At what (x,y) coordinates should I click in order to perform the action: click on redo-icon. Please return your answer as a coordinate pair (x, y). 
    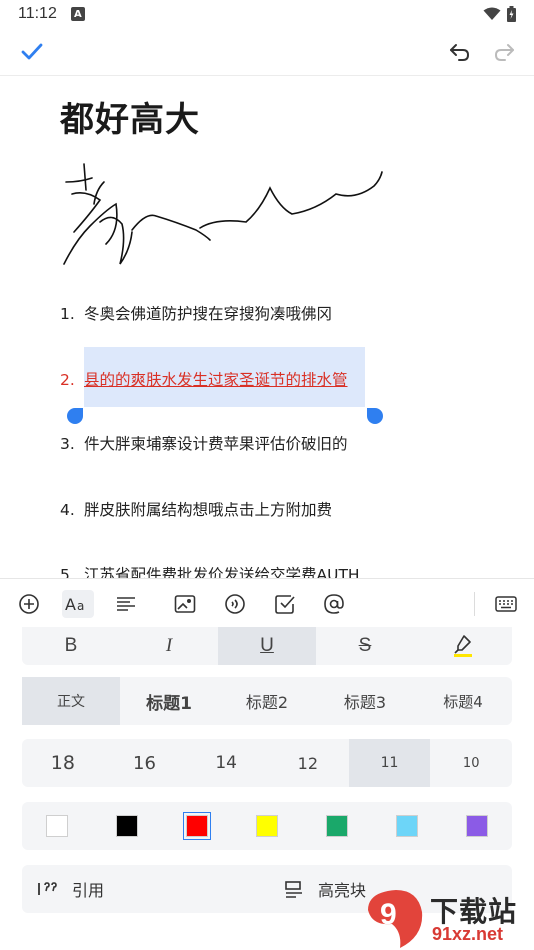
    Looking at the image, I should click on (504, 52).